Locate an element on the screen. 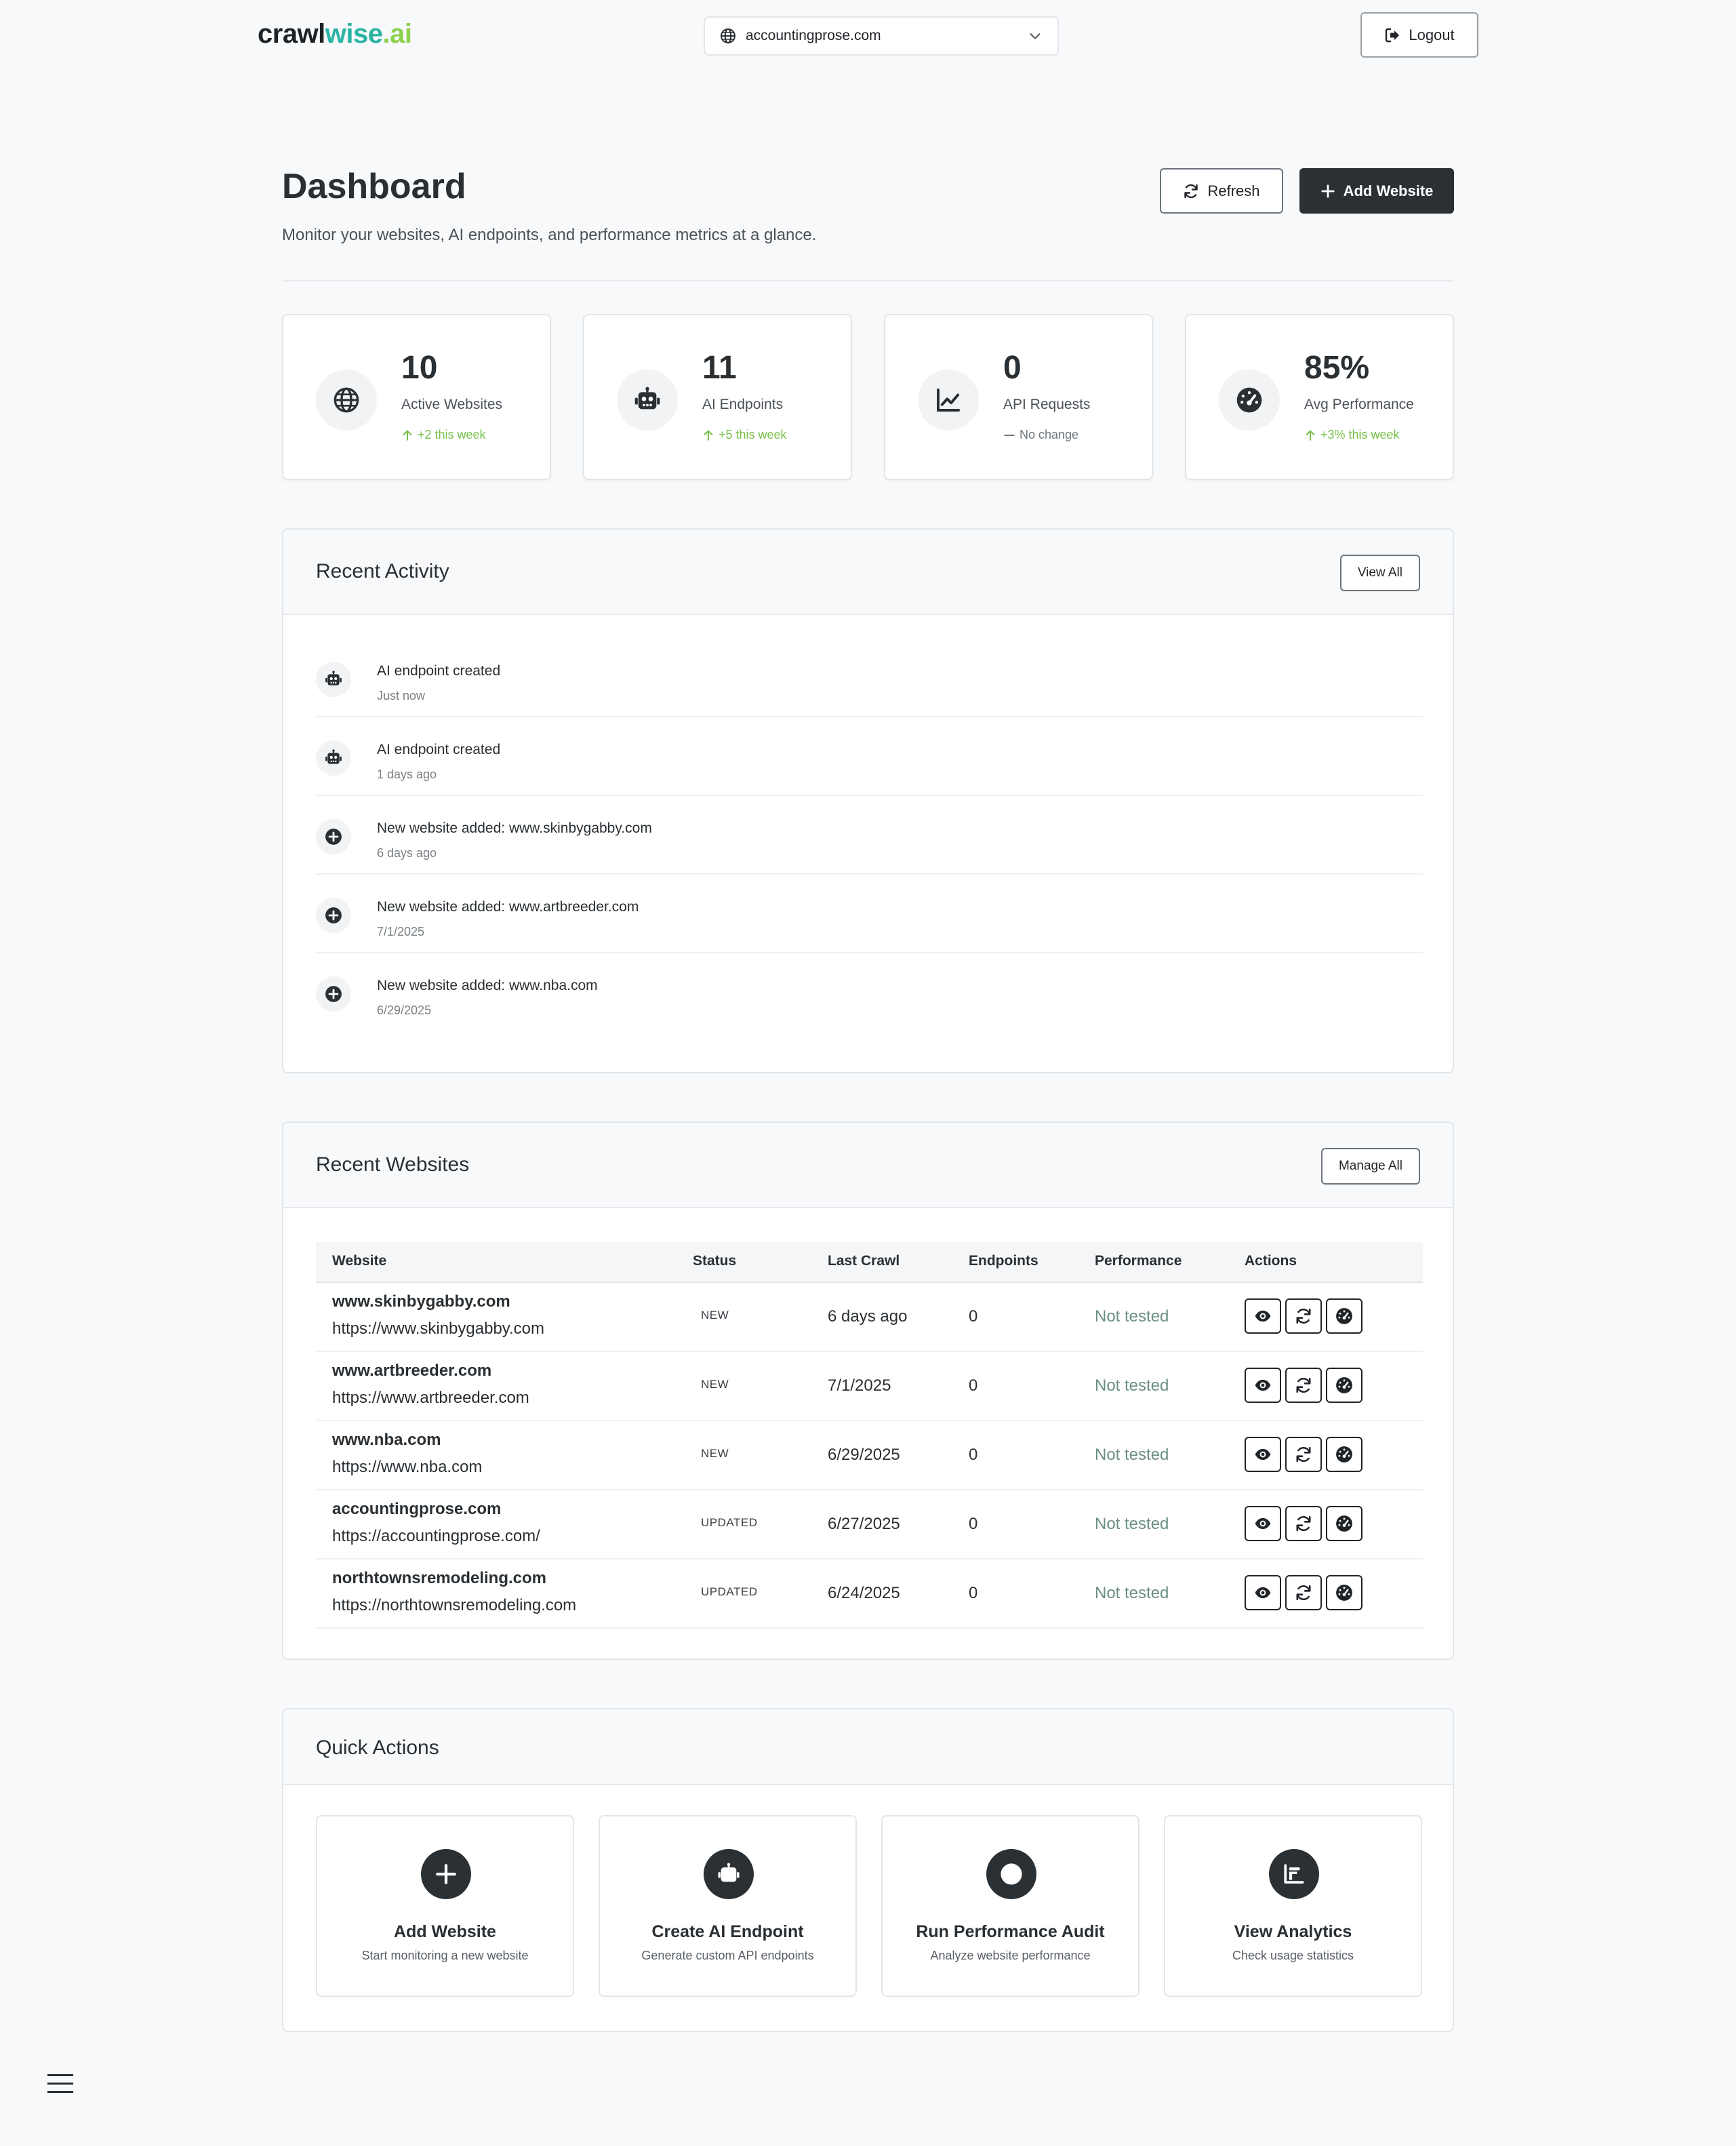 The width and height of the screenshot is (1736, 2146). refresh-button: Refresh is located at coordinates (1221, 191).